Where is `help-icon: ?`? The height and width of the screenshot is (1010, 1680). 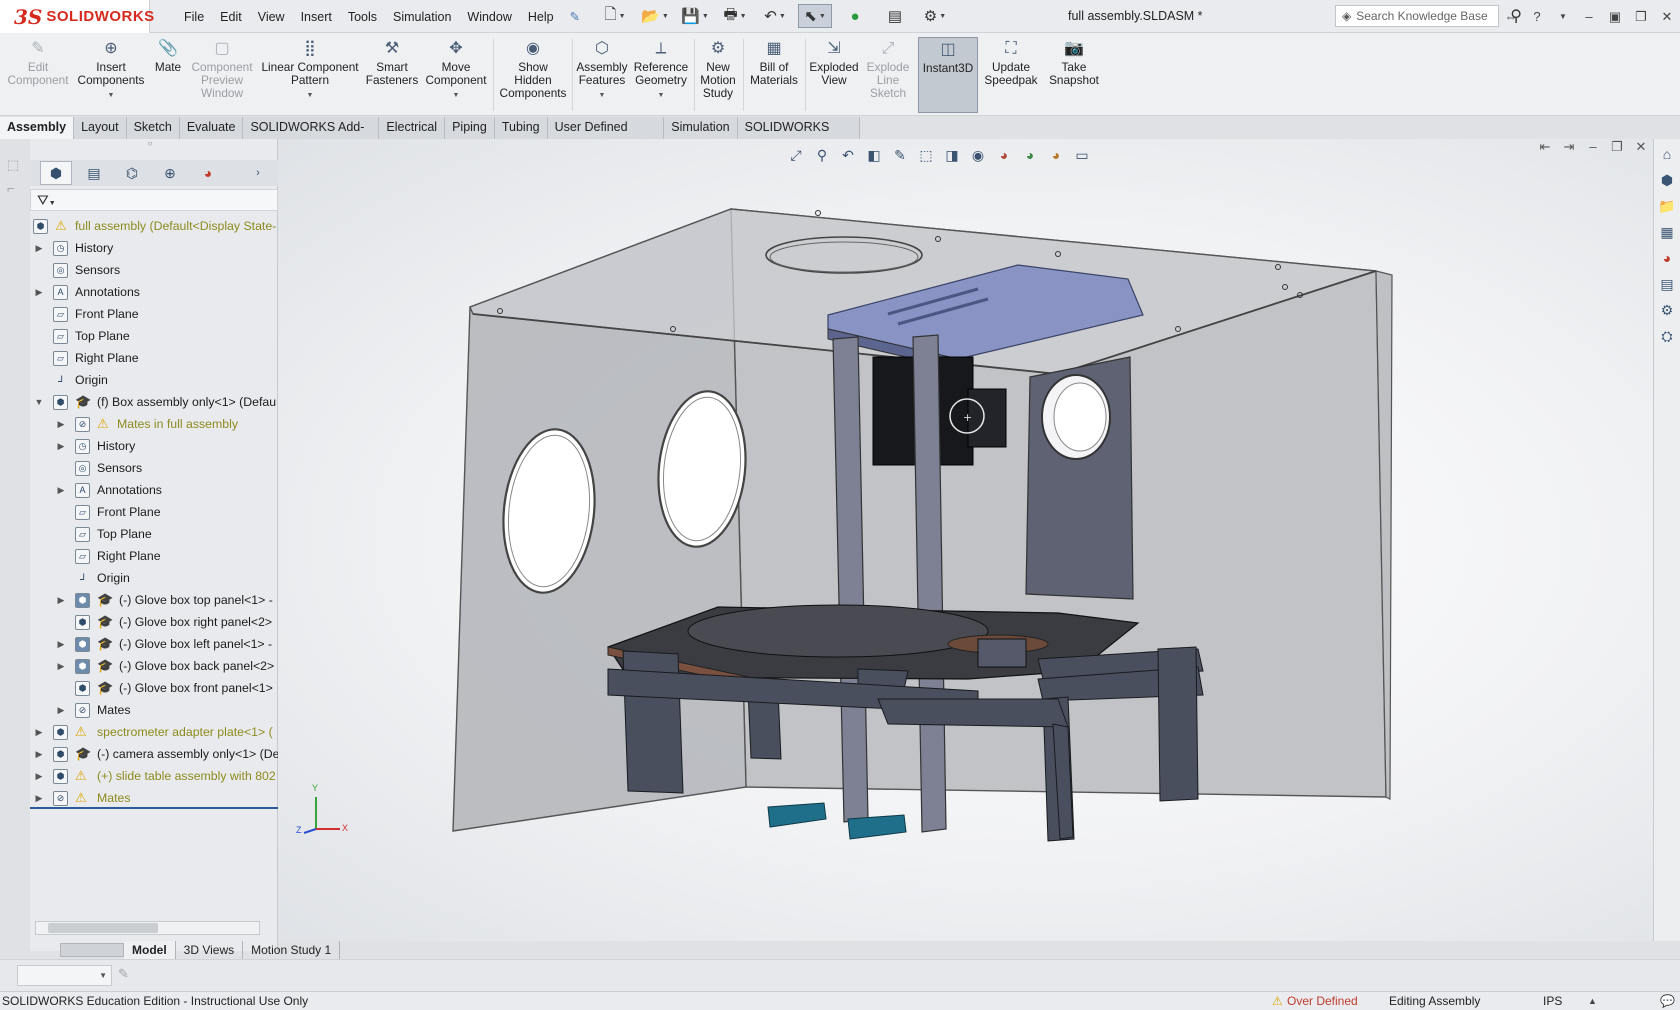
help-icon: ? is located at coordinates (1537, 16).